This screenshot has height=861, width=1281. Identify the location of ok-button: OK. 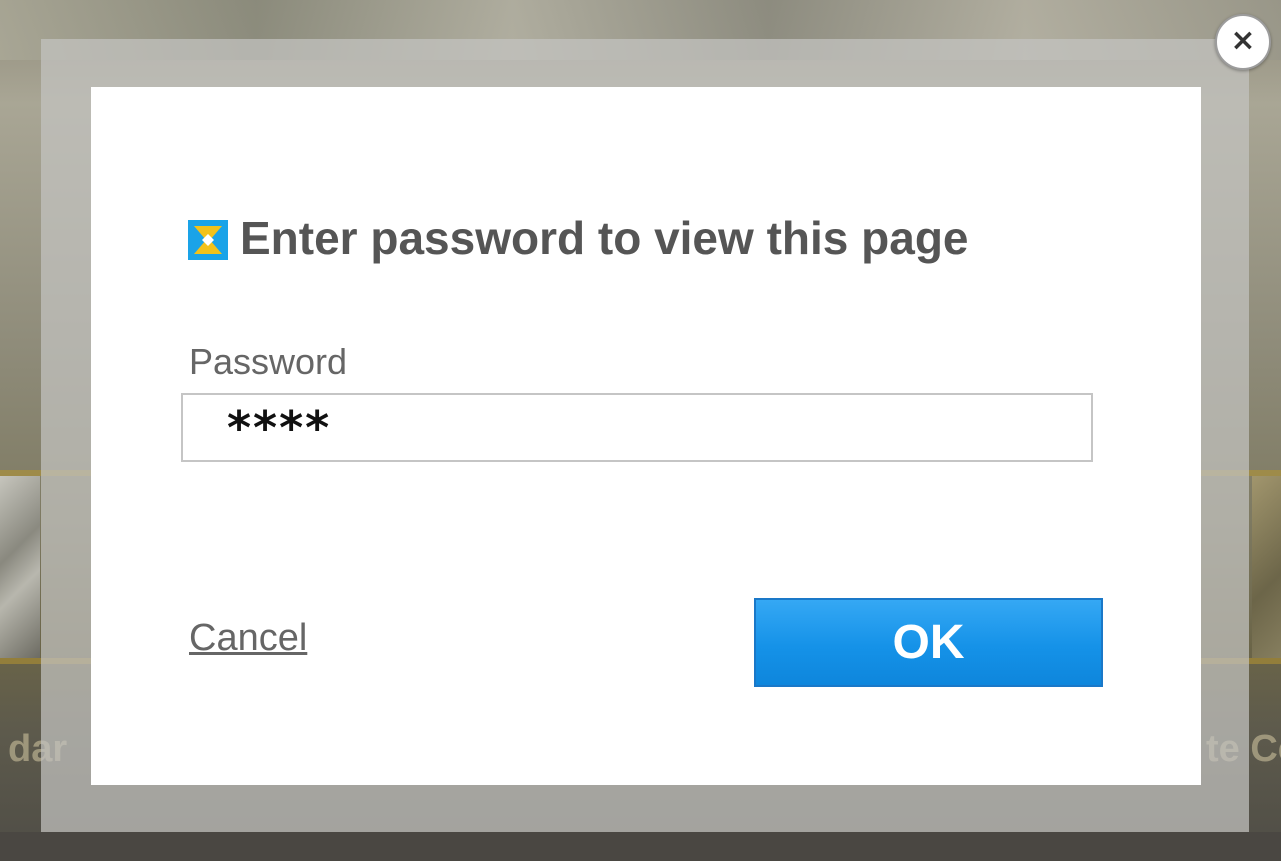
(928, 642).